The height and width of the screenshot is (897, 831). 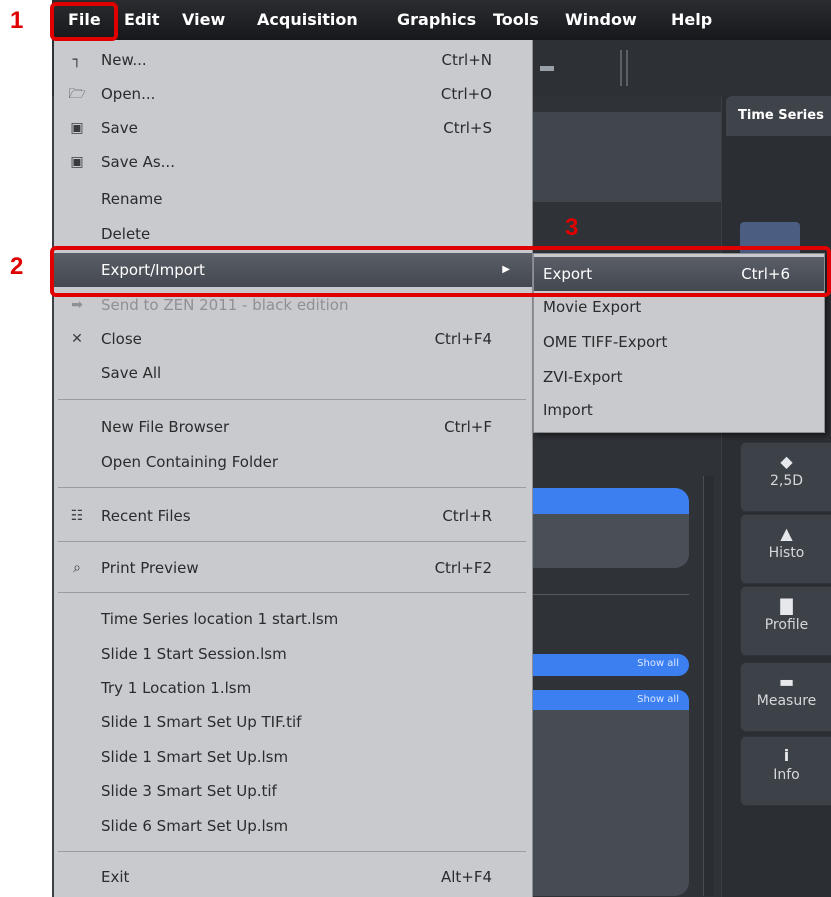 What do you see at coordinates (77, 128) in the screenshot?
I see `save-icon: ▣` at bounding box center [77, 128].